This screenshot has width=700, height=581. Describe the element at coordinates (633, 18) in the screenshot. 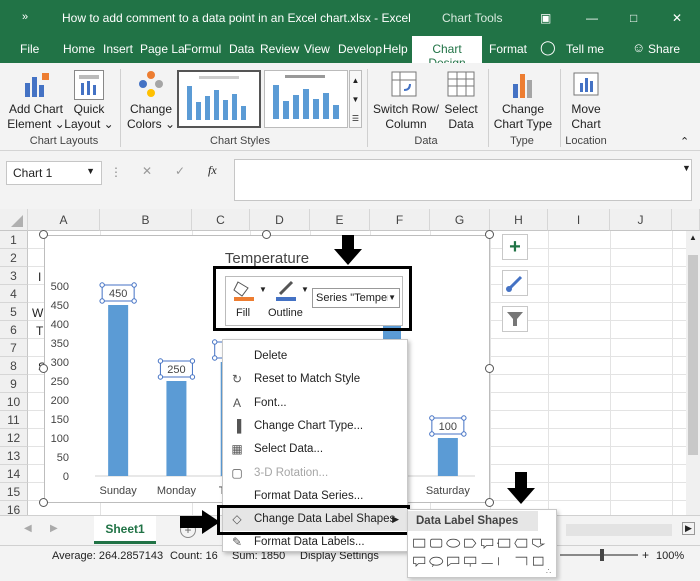

I see `restore-icon: □` at that location.